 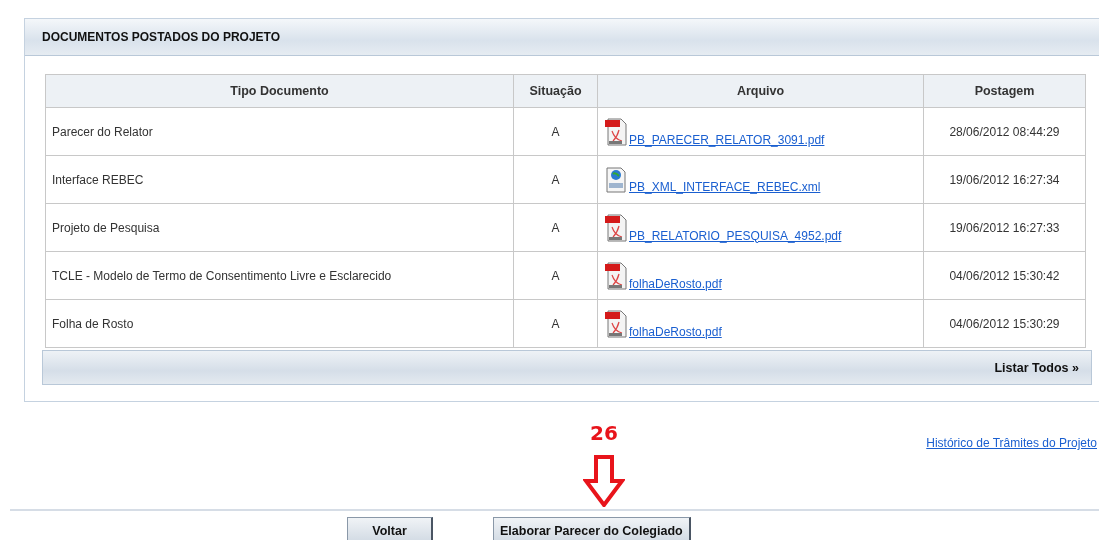 I want to click on annotation-number: 26, so click(x=604, y=433).